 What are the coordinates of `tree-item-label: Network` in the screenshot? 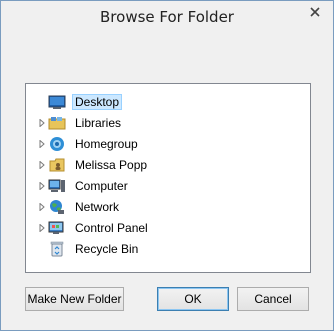 It's located at (97, 207).